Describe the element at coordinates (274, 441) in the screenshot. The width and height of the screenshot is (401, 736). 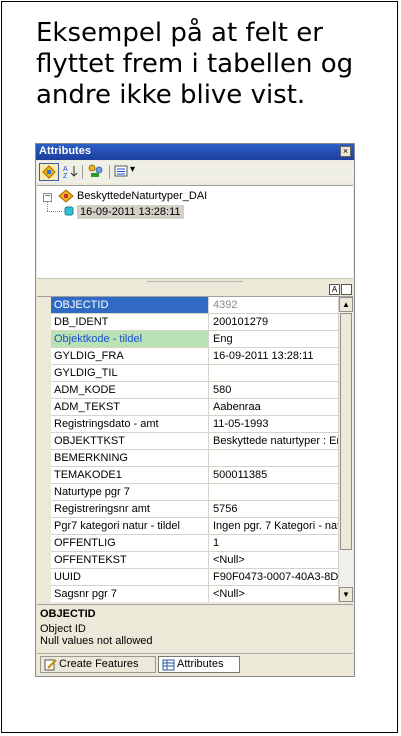
I see `field-value: Beskyttede naturtyper : Eng` at that location.